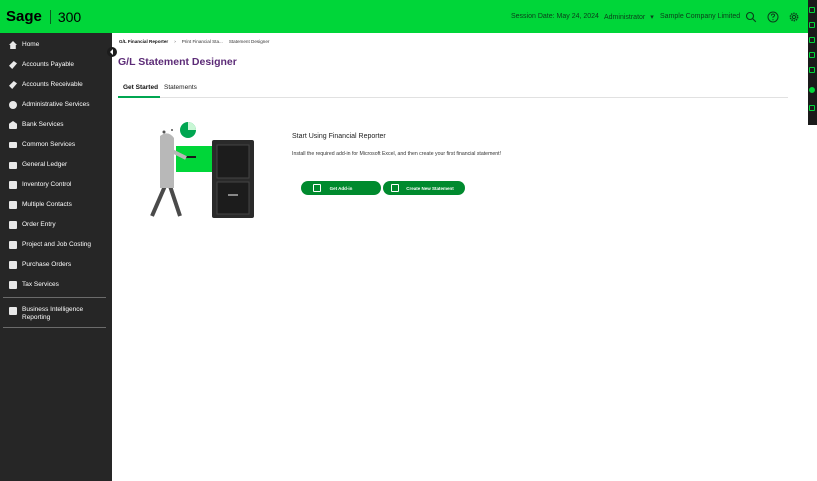  I want to click on sidebar-item-label: Bank Services, so click(43, 124).